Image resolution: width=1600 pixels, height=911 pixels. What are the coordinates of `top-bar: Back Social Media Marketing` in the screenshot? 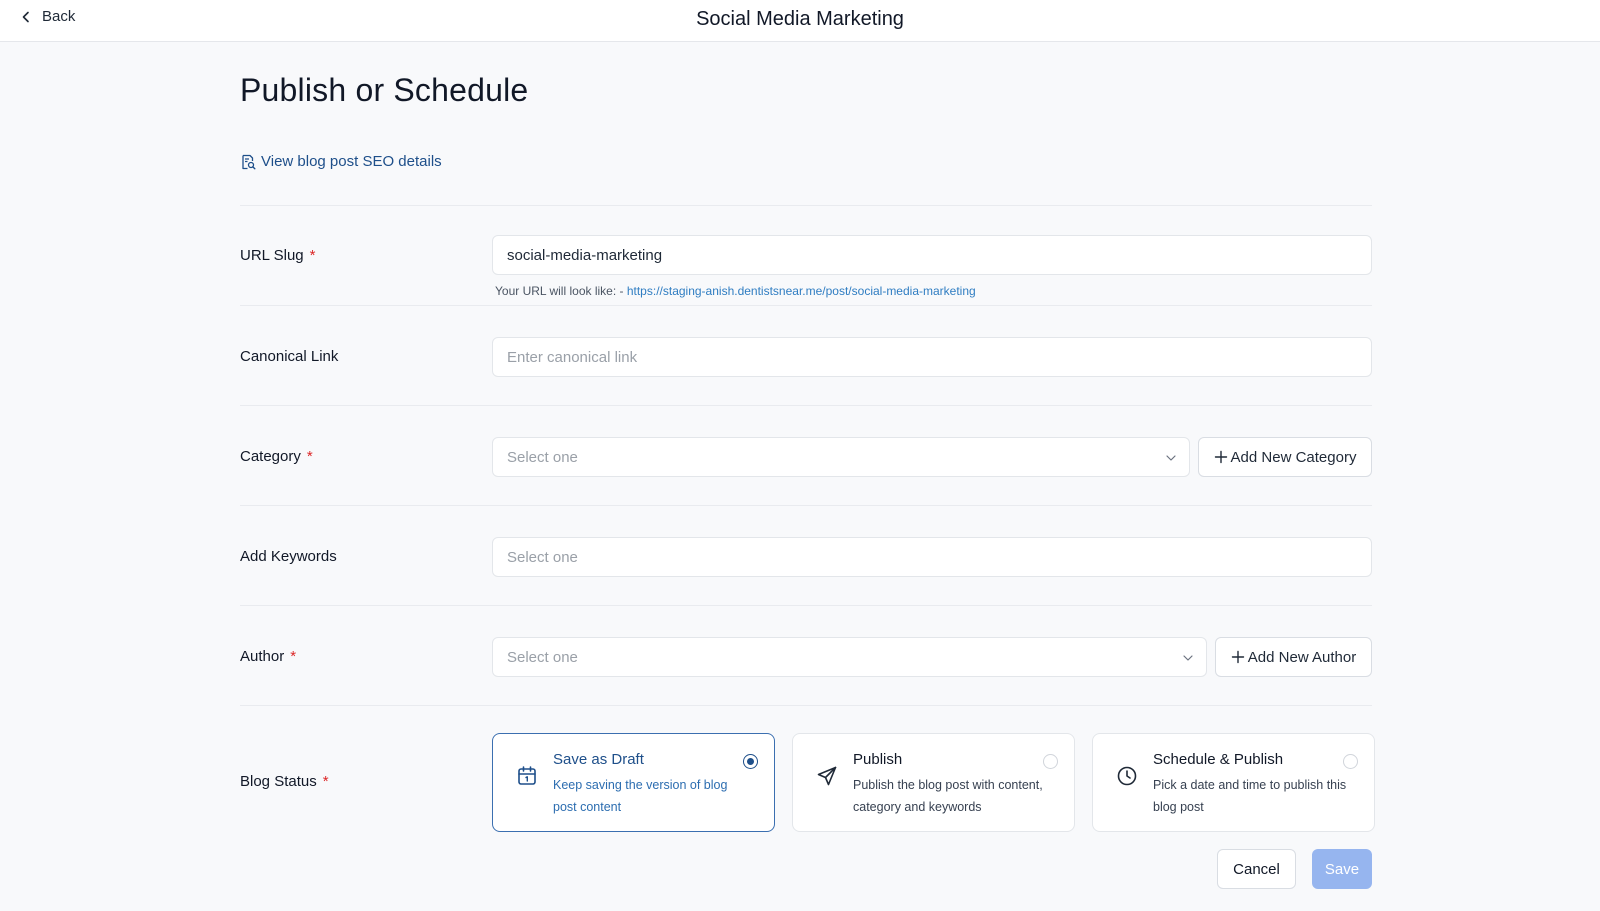 It's located at (800, 21).